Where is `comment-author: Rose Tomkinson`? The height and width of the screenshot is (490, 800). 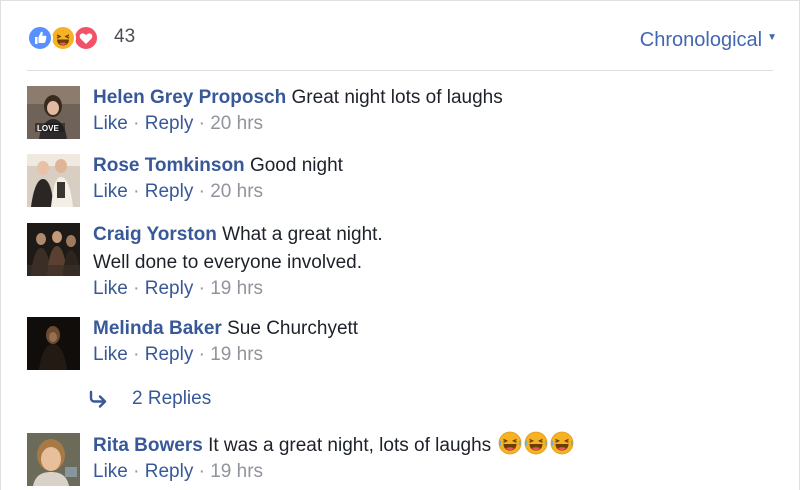
comment-author: Rose Tomkinson is located at coordinates (169, 165).